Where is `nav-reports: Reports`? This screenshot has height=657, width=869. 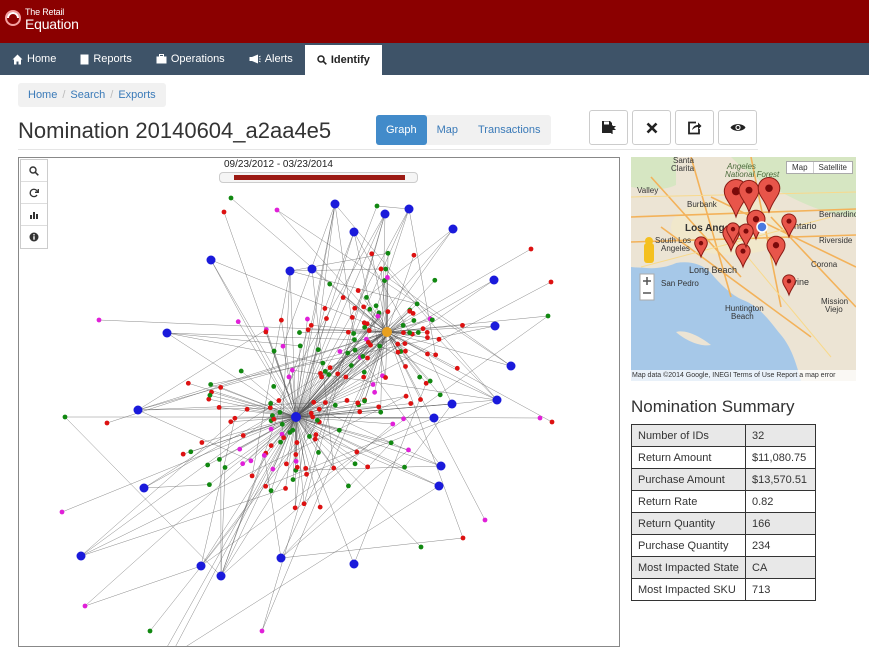 nav-reports: Reports is located at coordinates (106, 59).